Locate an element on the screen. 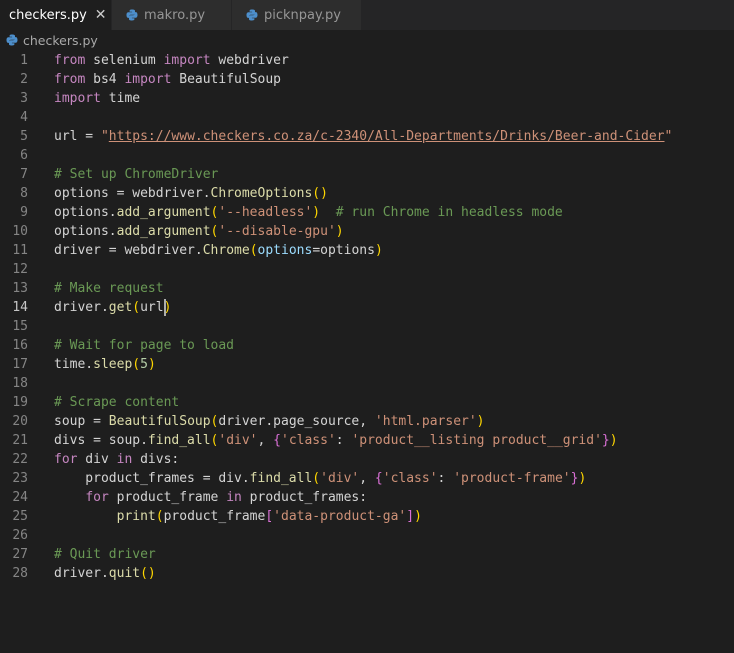 The image size is (734, 653). code-token: get is located at coordinates (120, 307).